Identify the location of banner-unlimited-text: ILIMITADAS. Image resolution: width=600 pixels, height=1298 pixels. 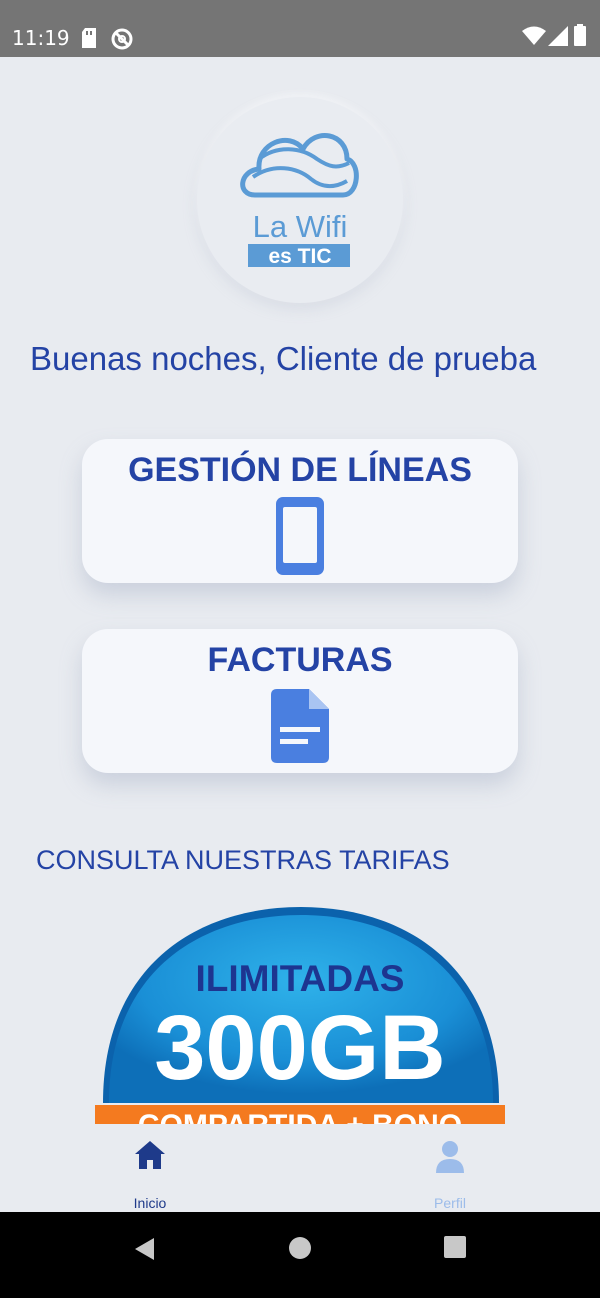
(300, 978).